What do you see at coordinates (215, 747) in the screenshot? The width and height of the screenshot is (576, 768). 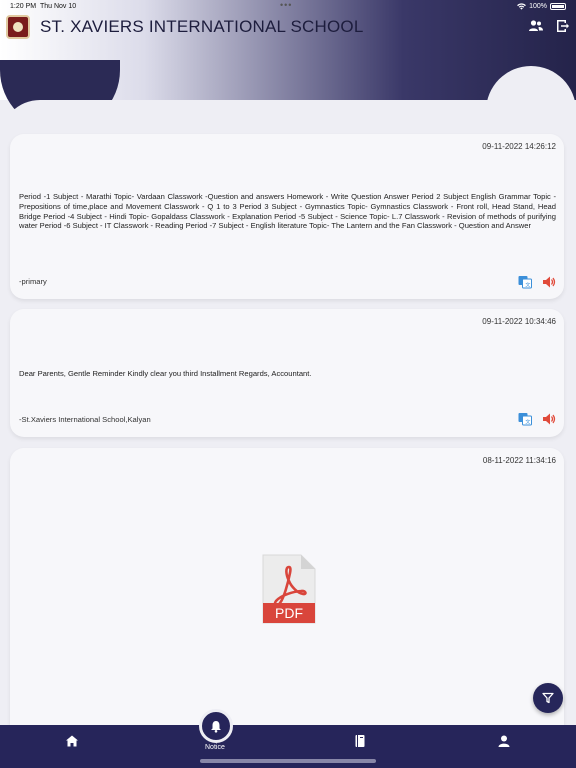 I see `nav-notice-label: Notice` at bounding box center [215, 747].